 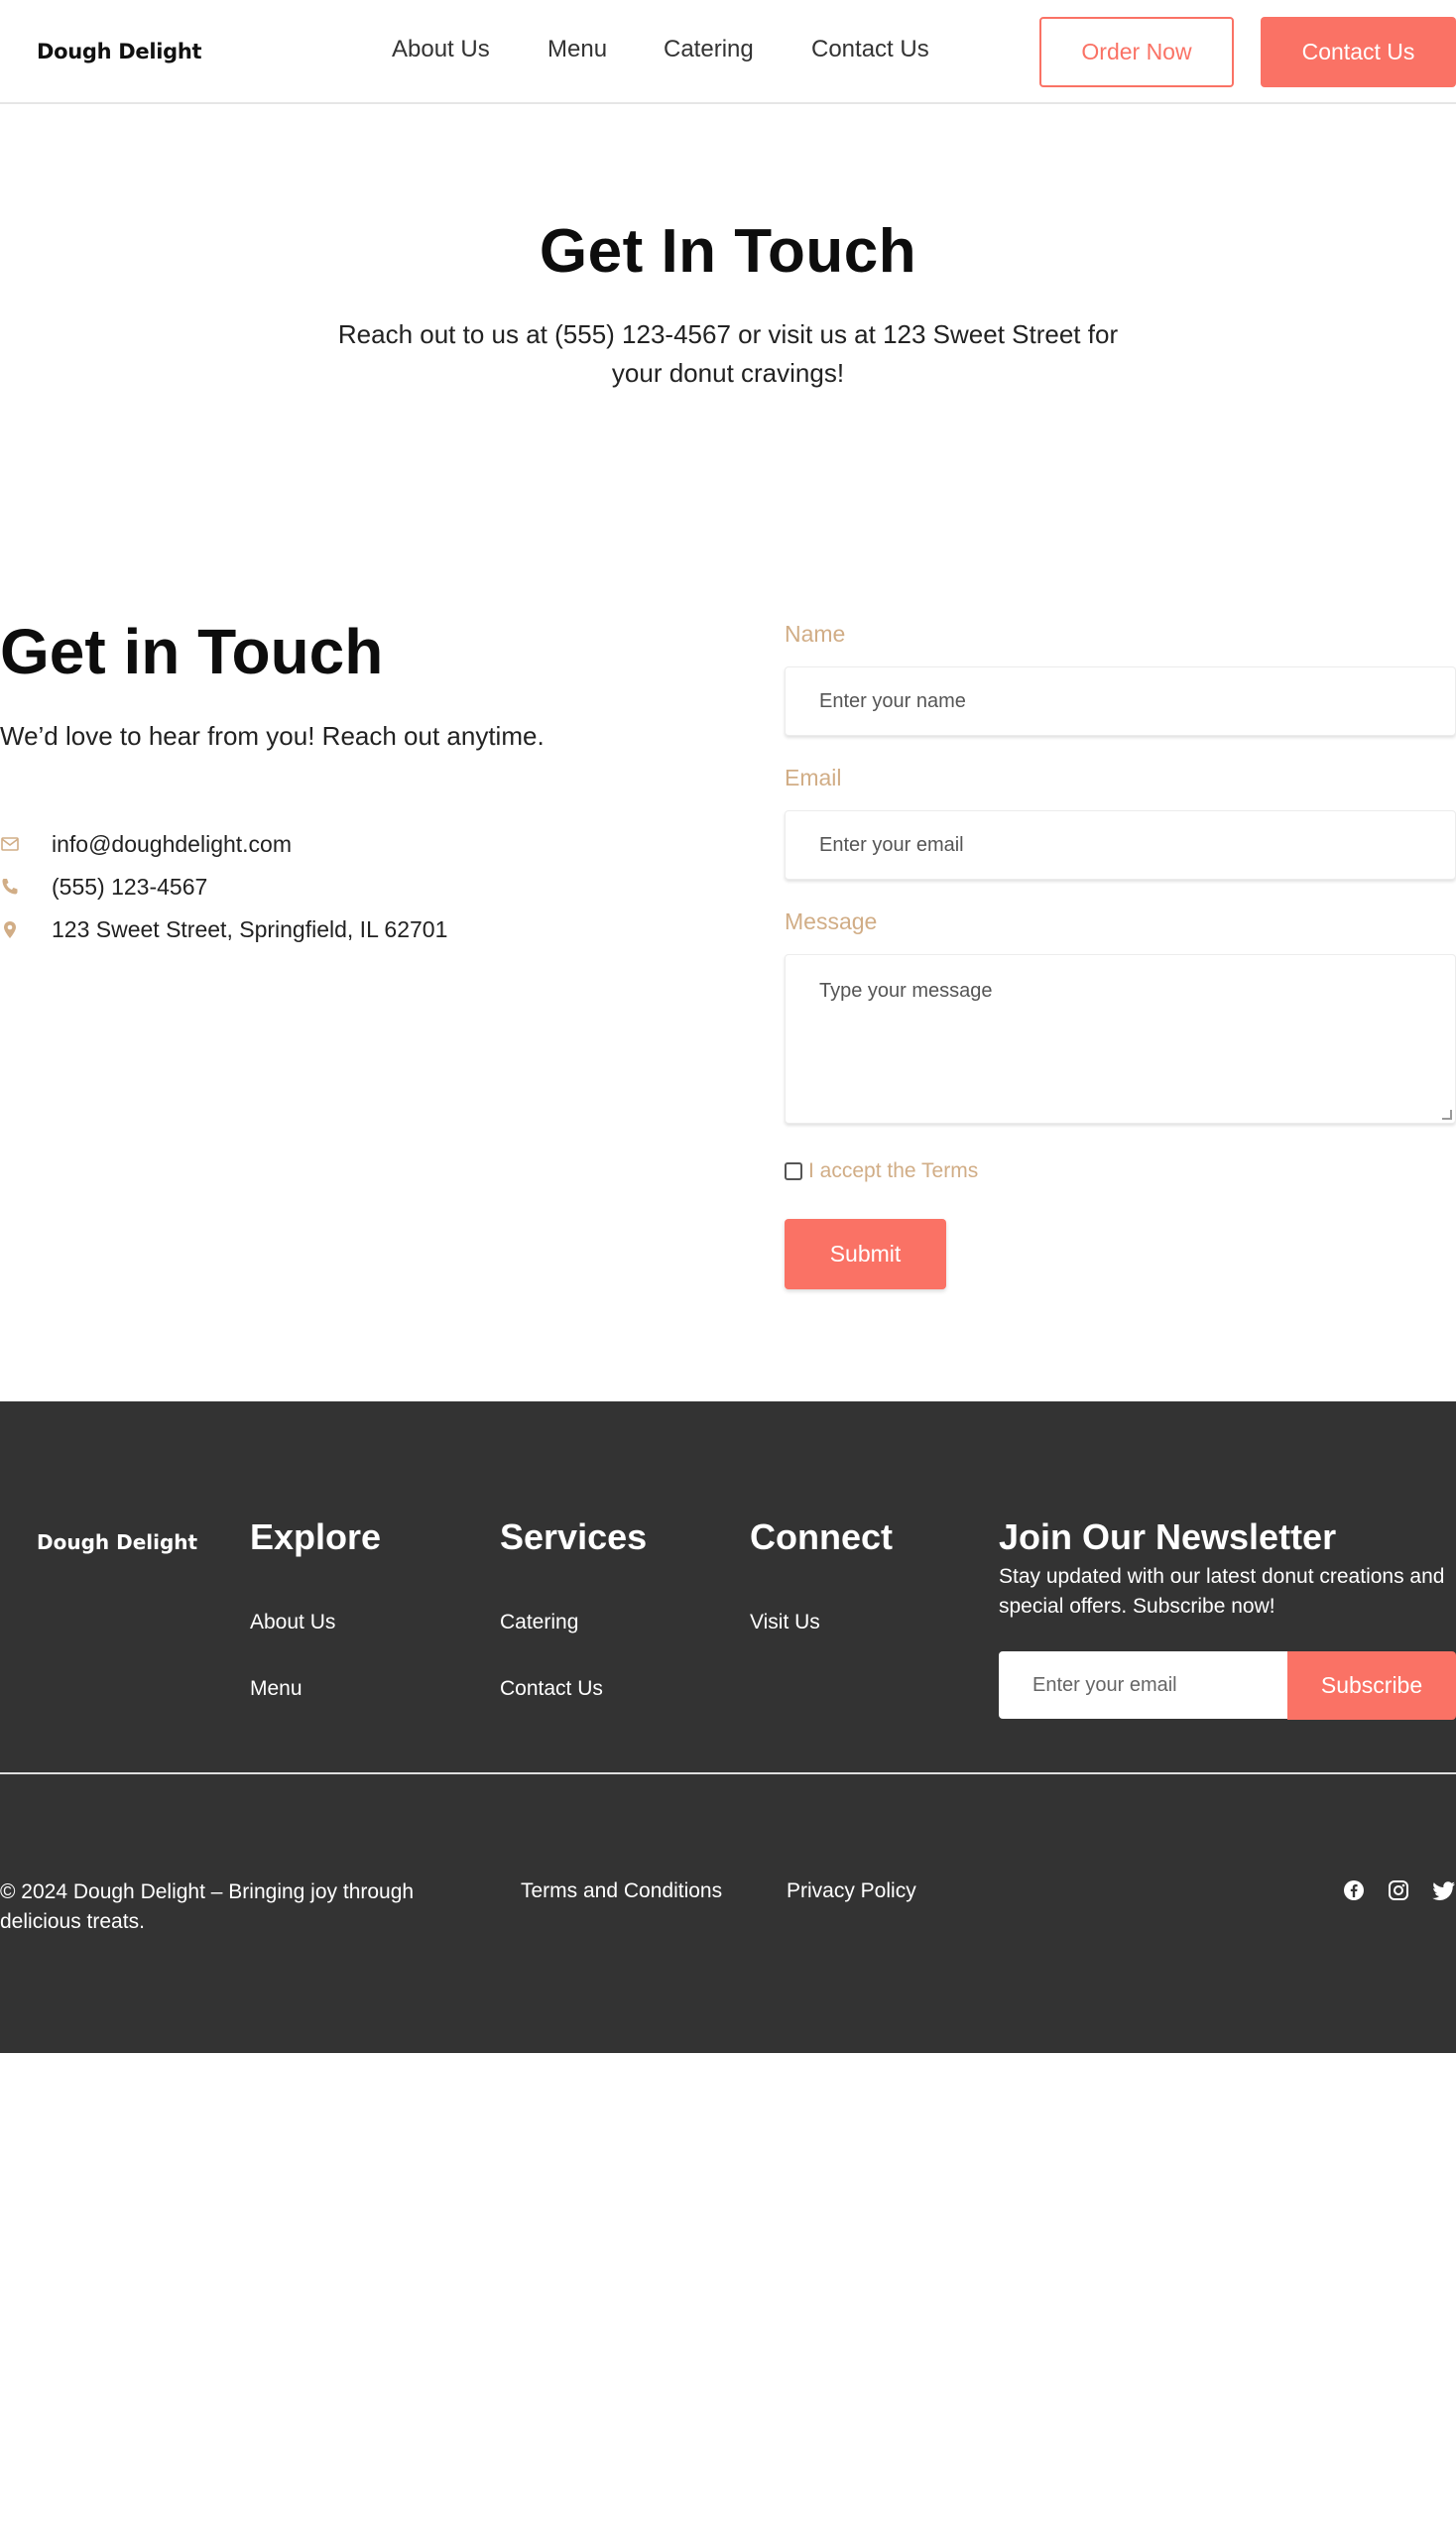 What do you see at coordinates (1136, 52) in the screenshot?
I see `order-now-button: Order Now` at bounding box center [1136, 52].